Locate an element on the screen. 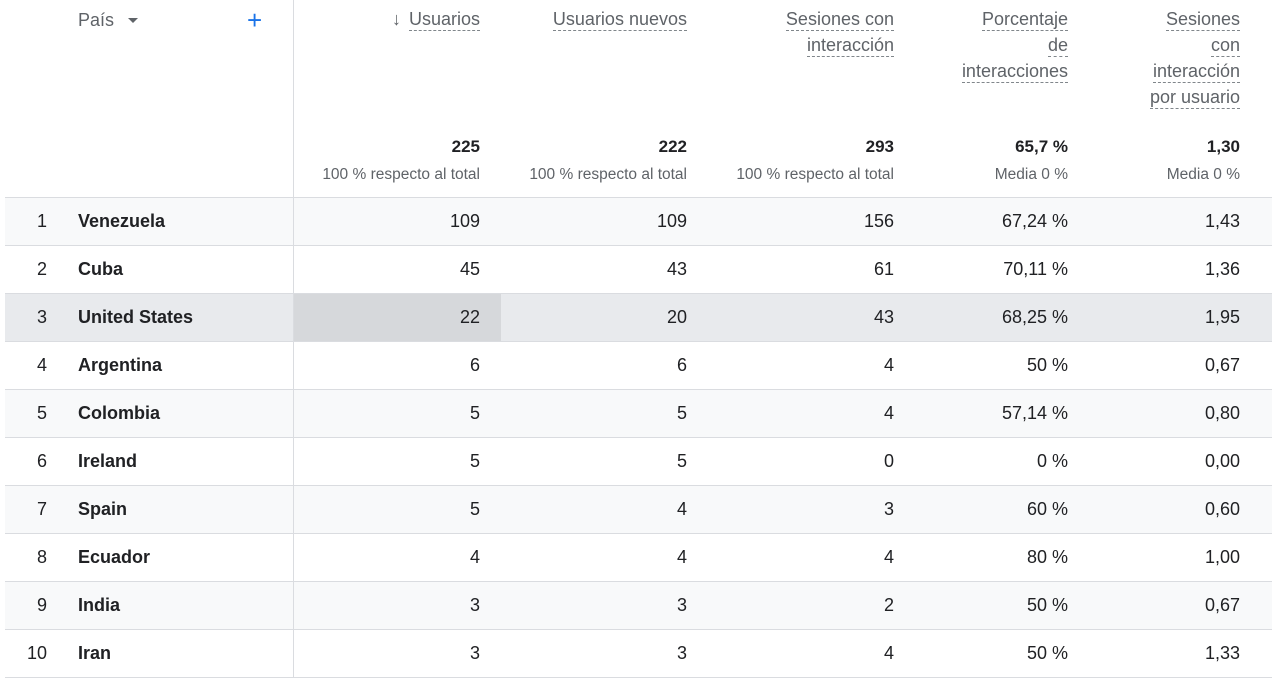 The width and height of the screenshot is (1280, 684). country-name: Colombia is located at coordinates (119, 413).